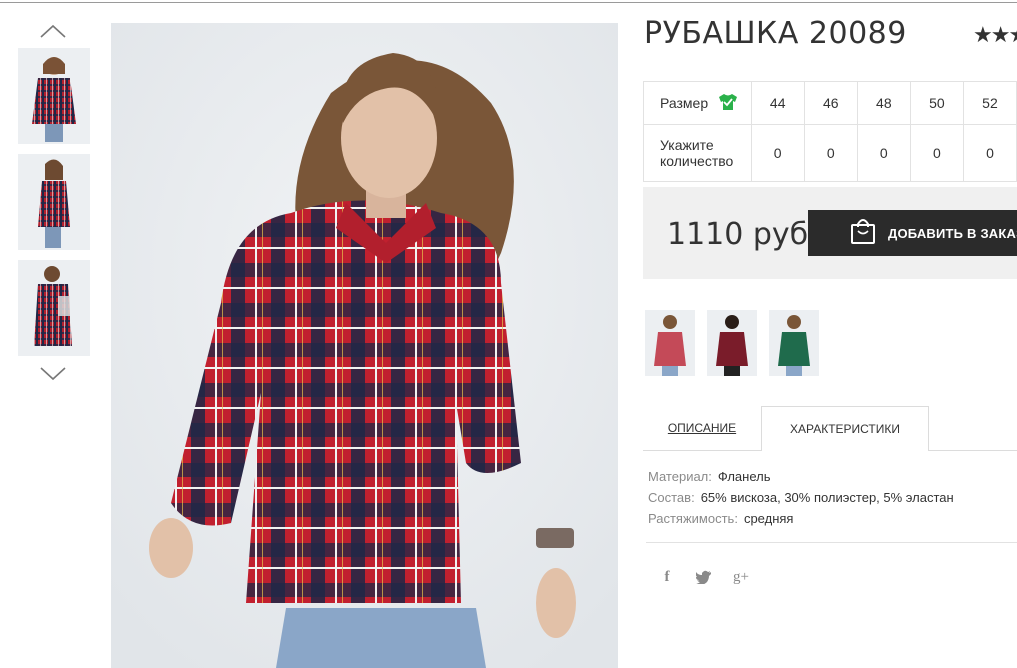 This screenshot has height=668, width=1017. What do you see at coordinates (54, 202) in the screenshot?
I see `thumbnail-side` at bounding box center [54, 202].